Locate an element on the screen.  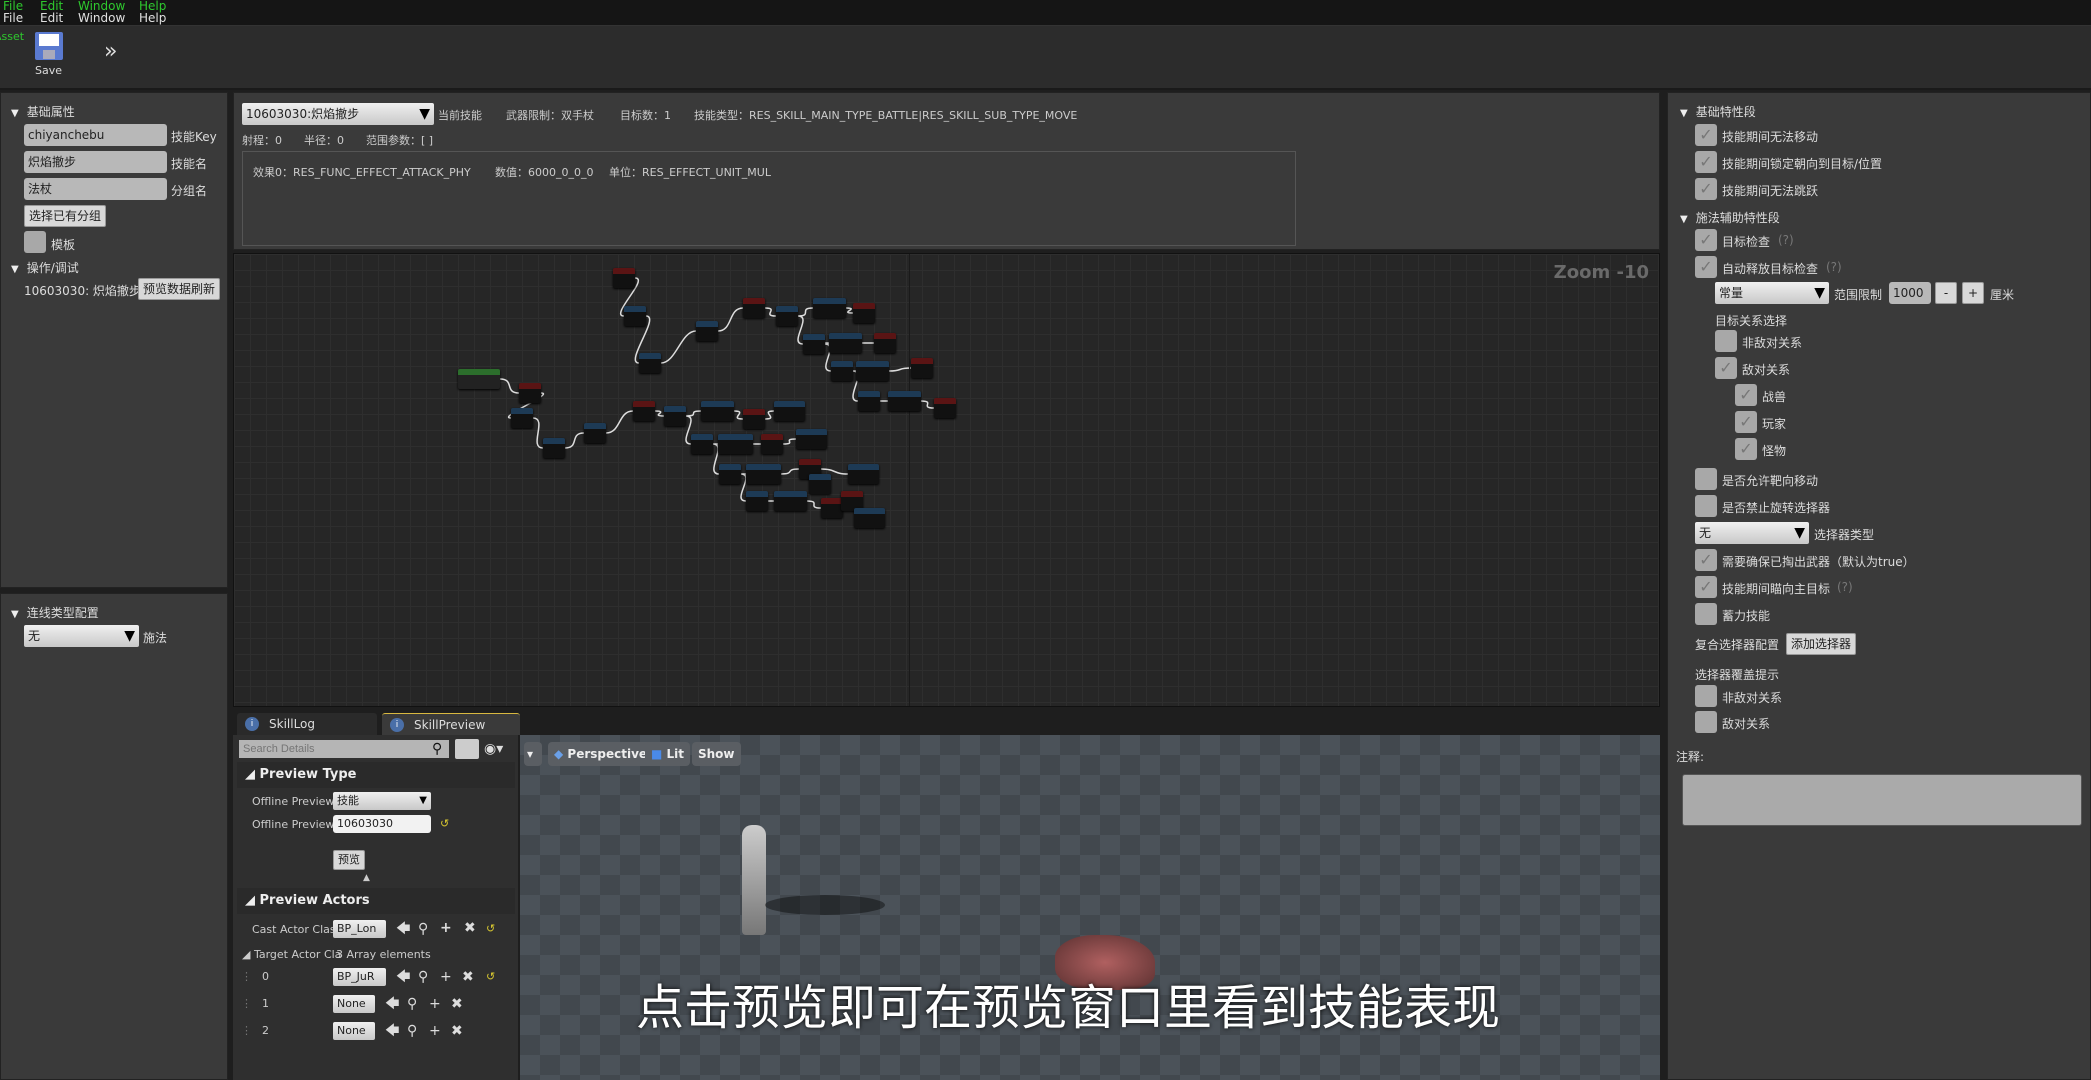
tab-skillpreview: i SkillPreview is located at coordinates (451, 724).